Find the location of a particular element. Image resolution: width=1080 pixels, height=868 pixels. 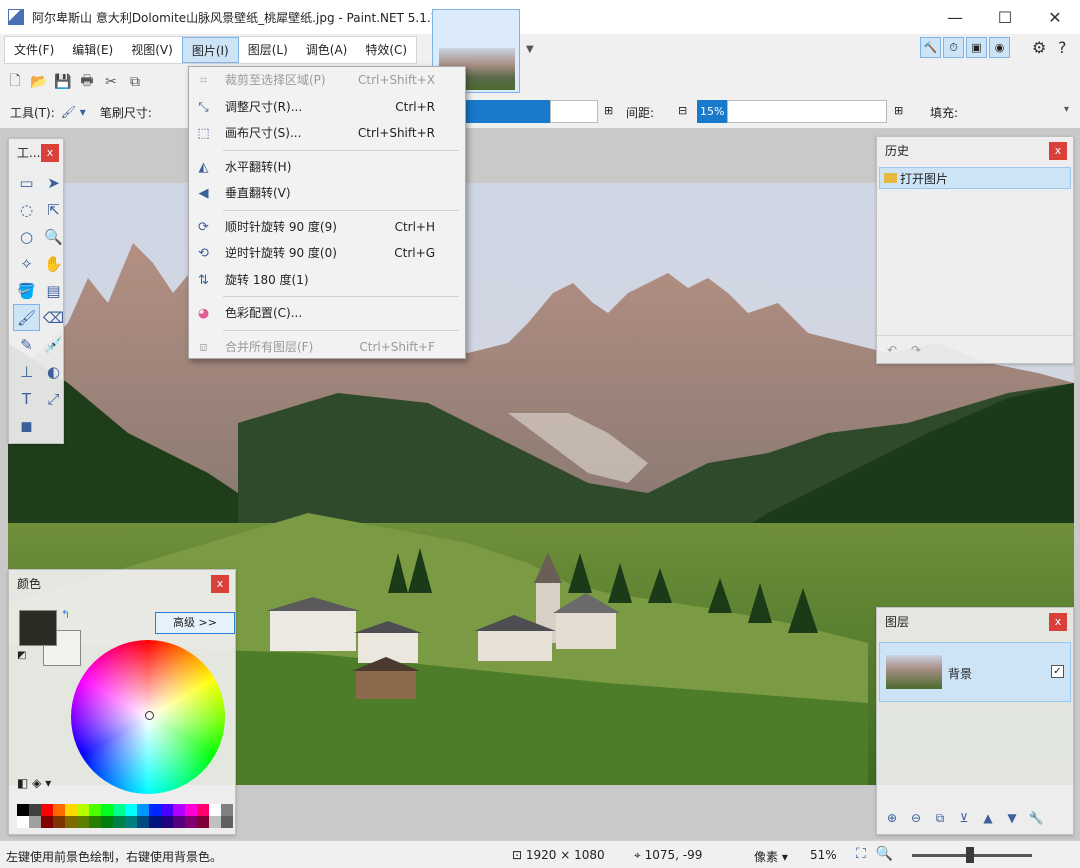

layer-row-background: 背景 ✓ is located at coordinates (975, 672).